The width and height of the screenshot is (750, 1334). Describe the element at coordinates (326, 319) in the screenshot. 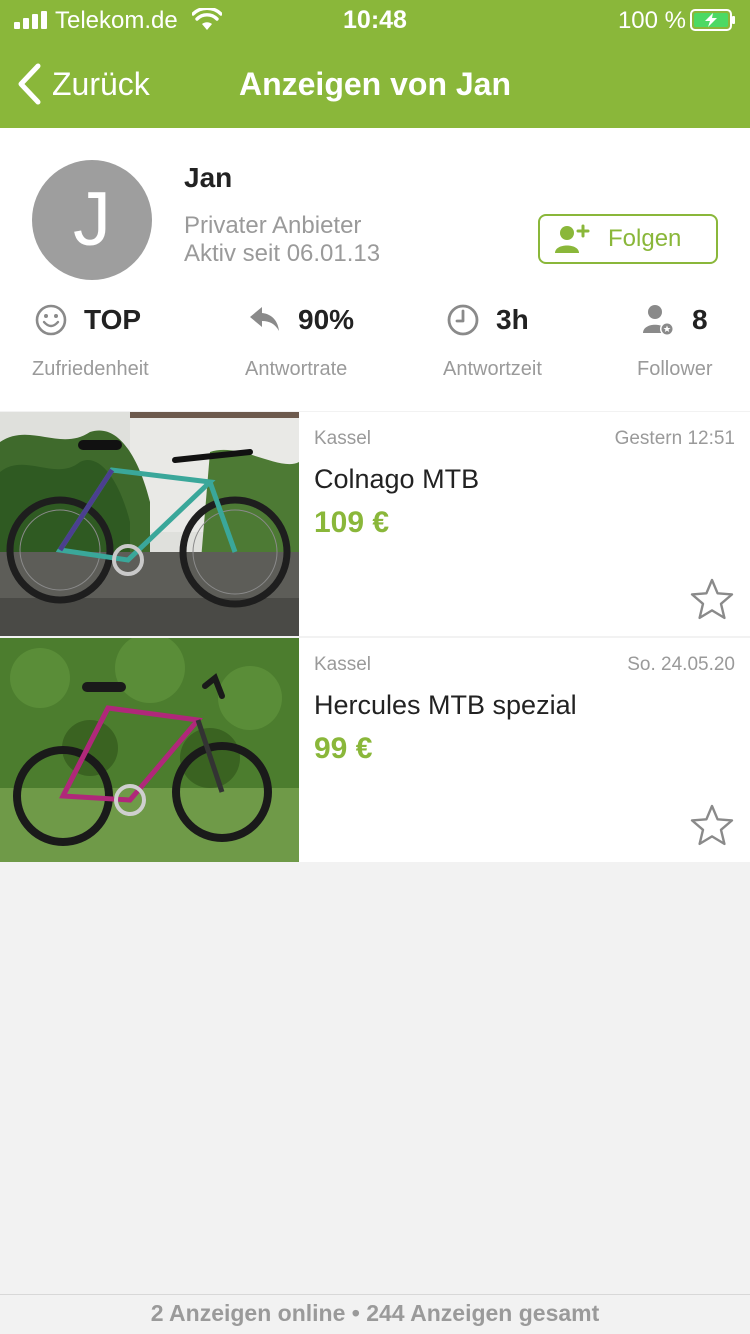

I see `stat-value: 90%` at that location.